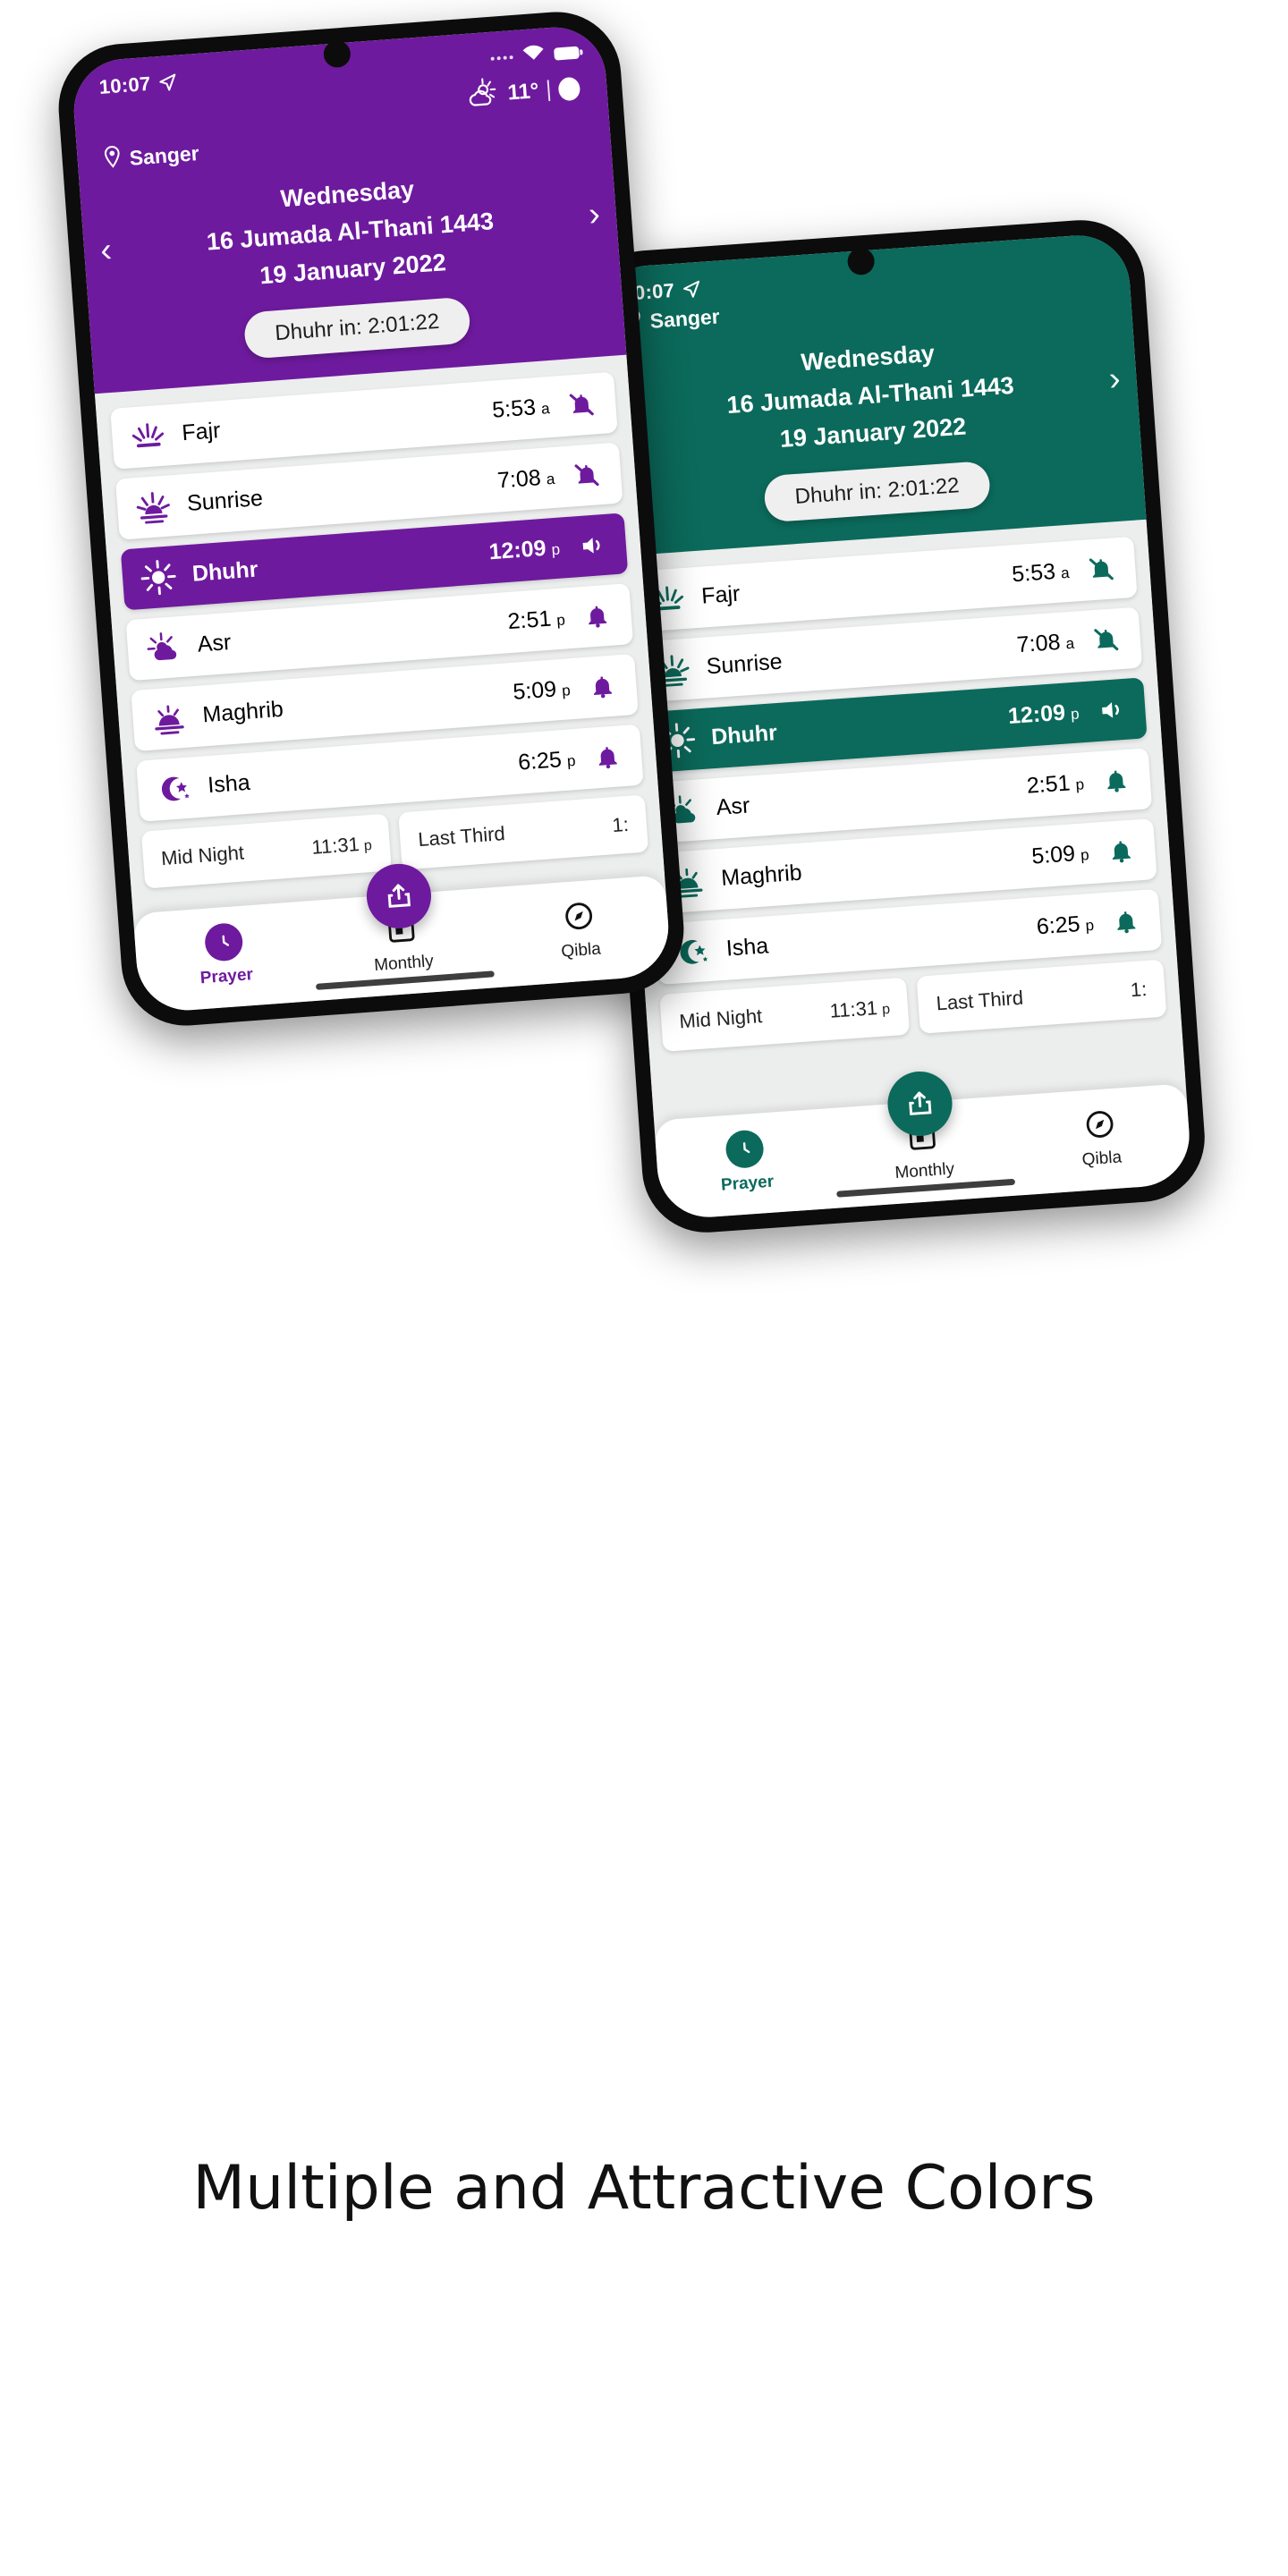 Image resolution: width=1288 pixels, height=2576 pixels. Describe the element at coordinates (124, 85) in the screenshot. I see `status-time: 10:07` at that location.